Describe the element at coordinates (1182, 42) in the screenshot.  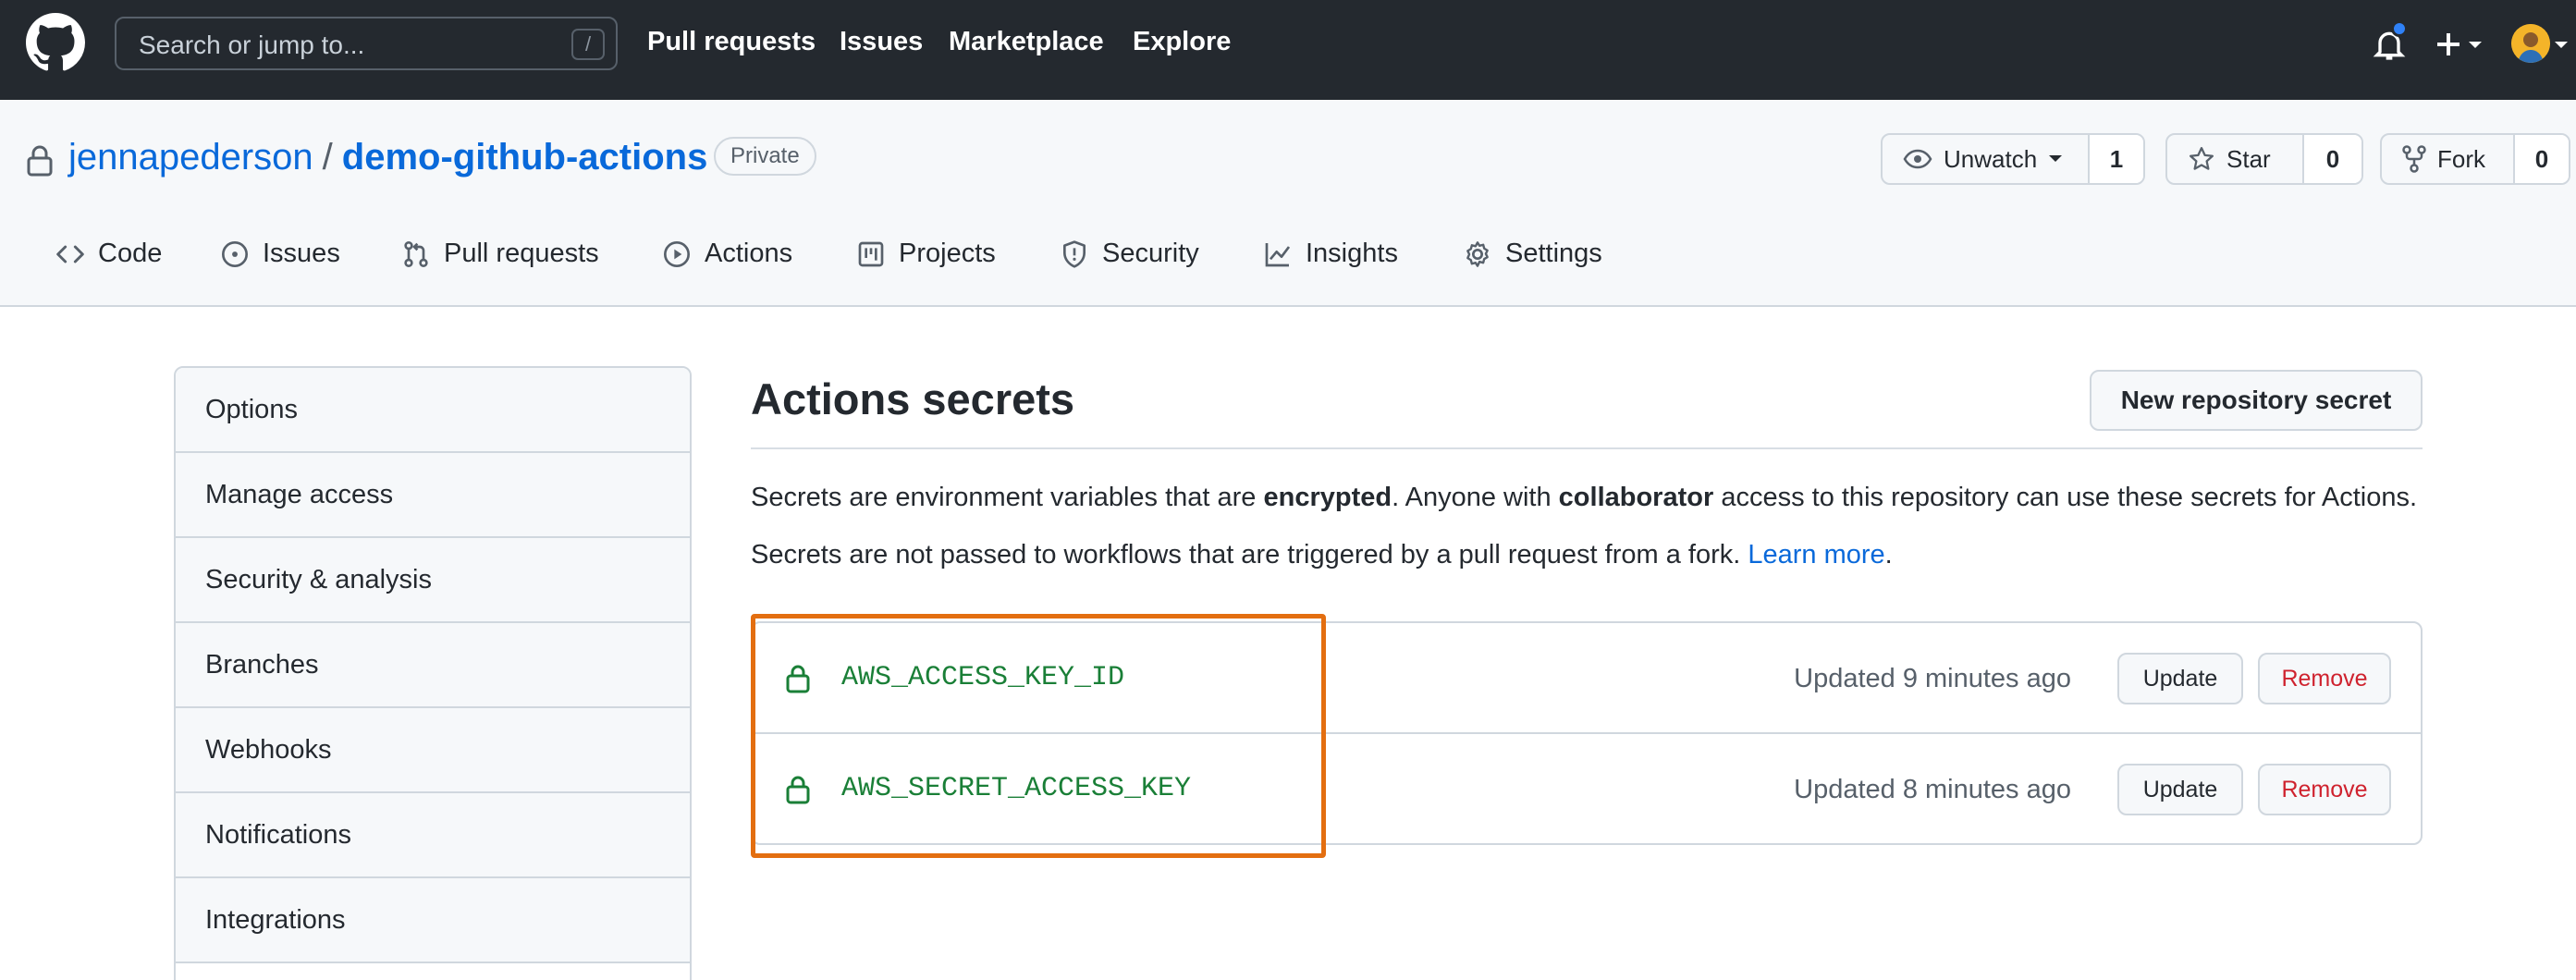
I see `nav-explore: Explore` at that location.